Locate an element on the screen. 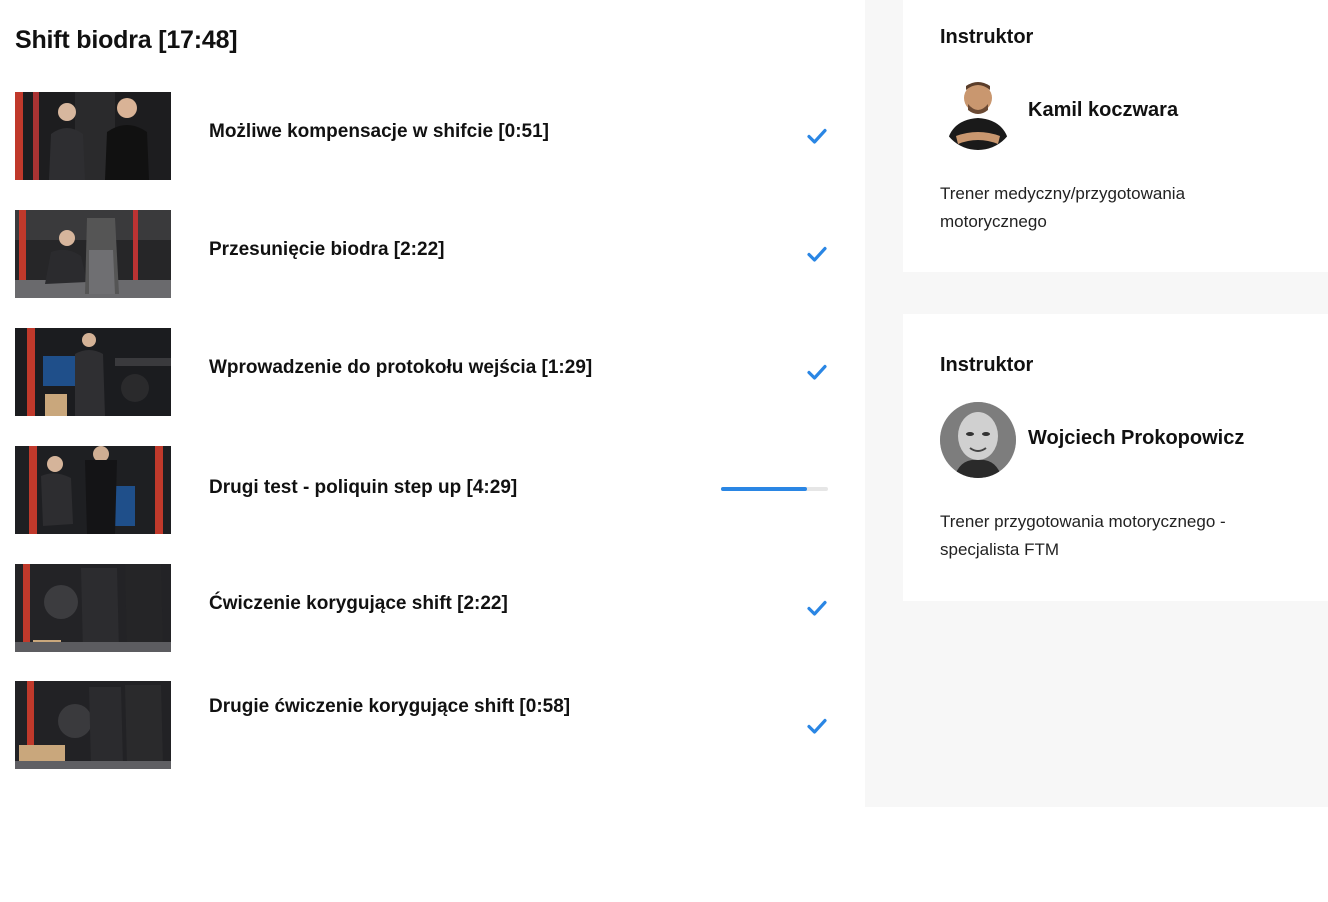 This screenshot has width=1328, height=902. lesson-title: Przesunięcie biodra [2:22] is located at coordinates (326, 250).